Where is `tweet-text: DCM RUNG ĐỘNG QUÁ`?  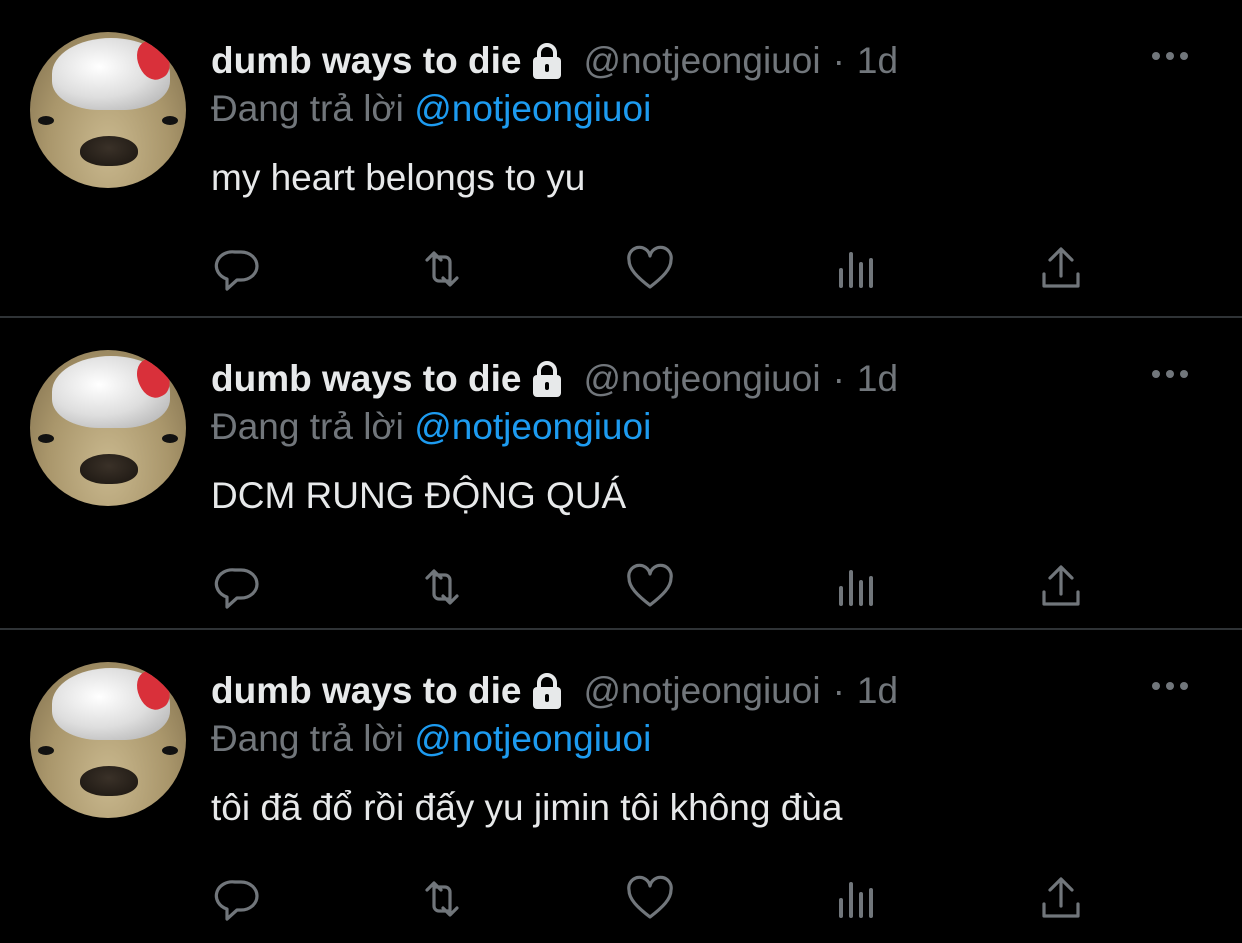
tweet-text: DCM RUNG ĐỘNG QUÁ is located at coordinates (419, 495).